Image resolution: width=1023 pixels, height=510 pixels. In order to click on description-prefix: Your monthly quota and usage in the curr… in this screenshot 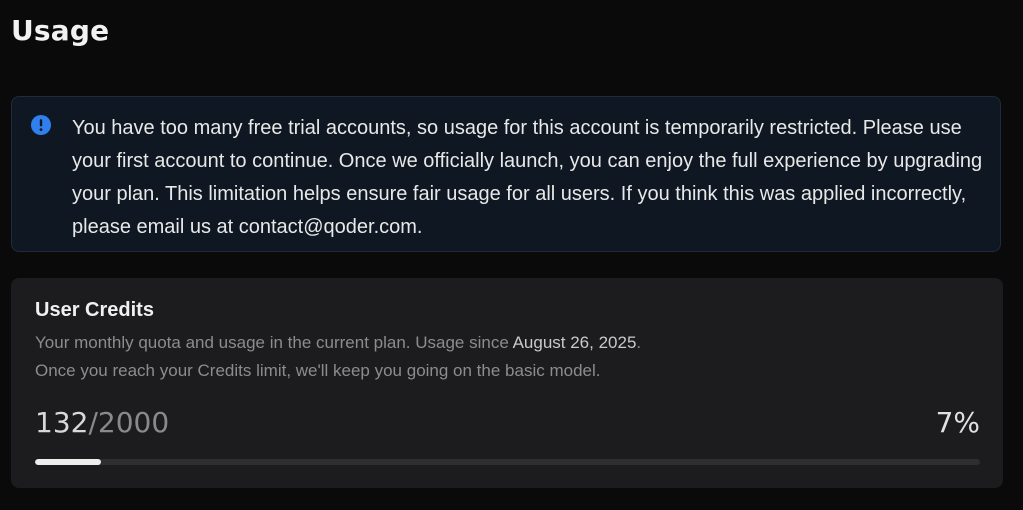, I will do `click(274, 342)`.